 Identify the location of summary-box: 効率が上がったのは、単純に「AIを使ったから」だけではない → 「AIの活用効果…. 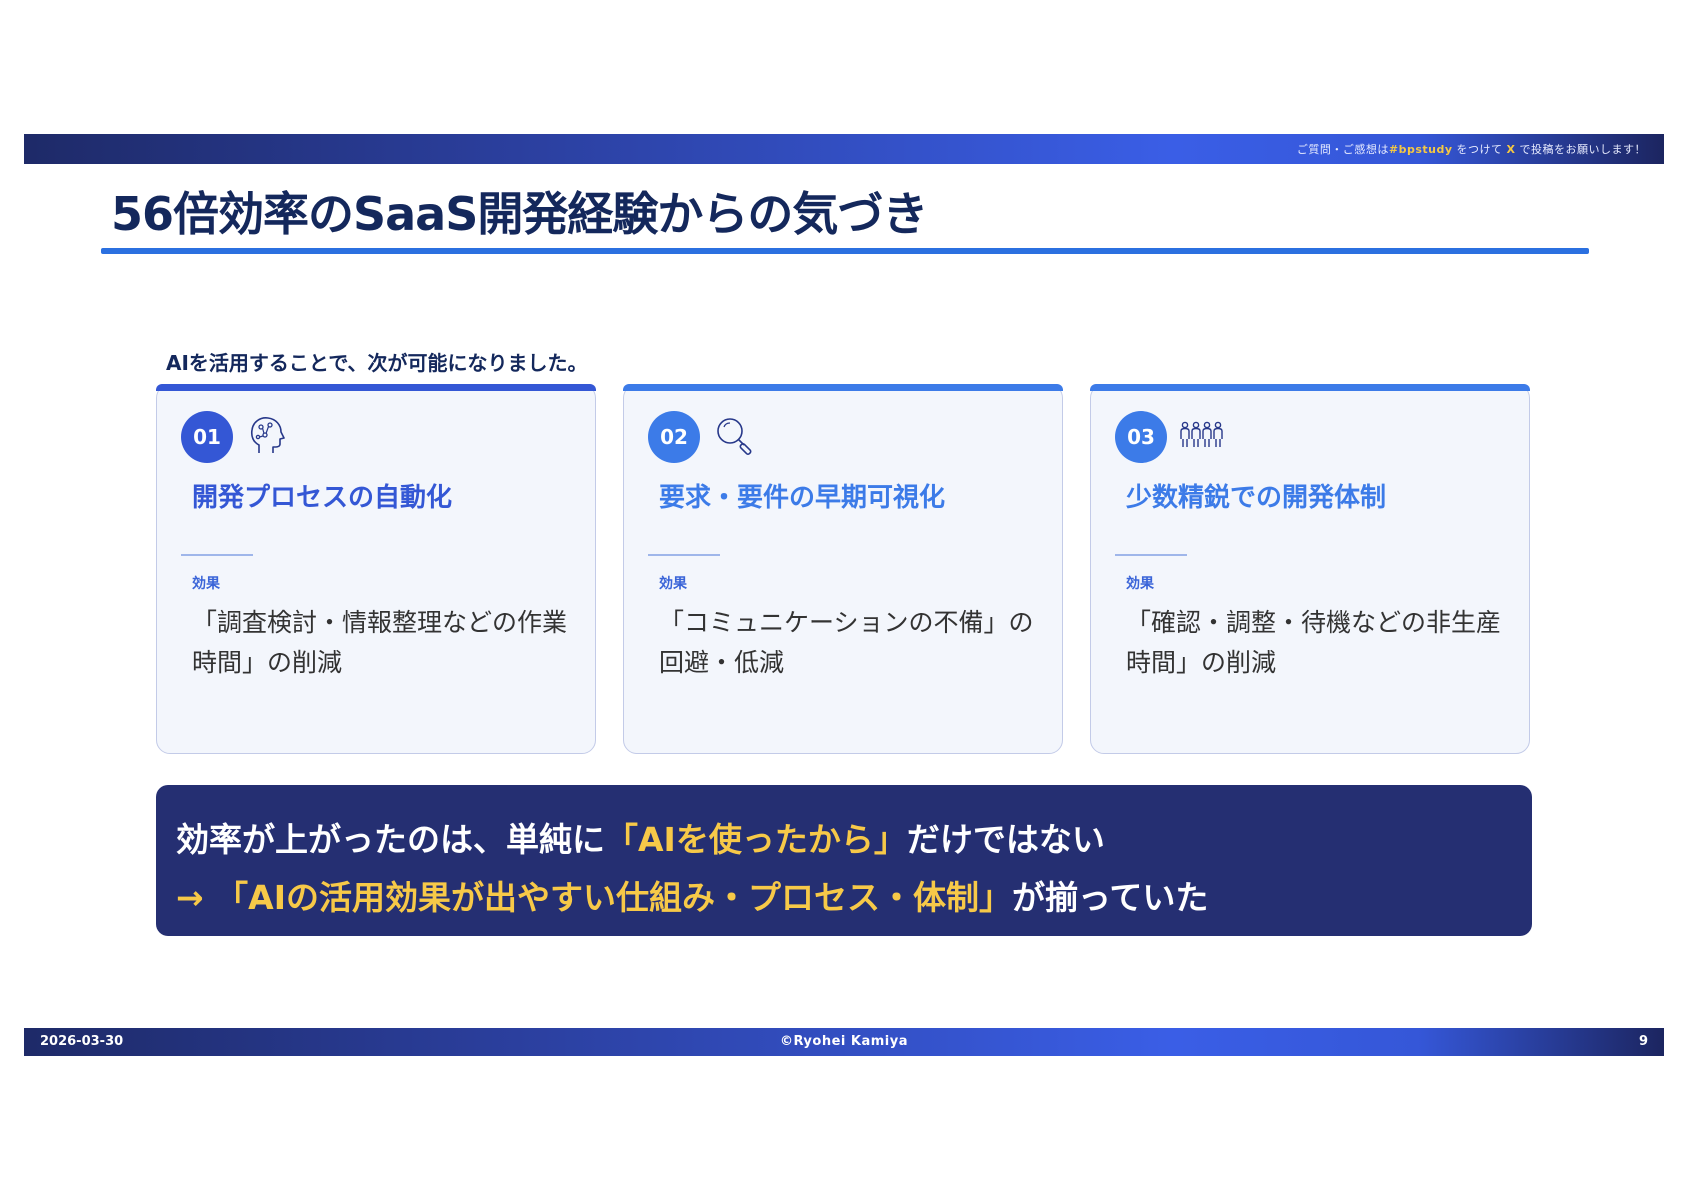
(844, 860).